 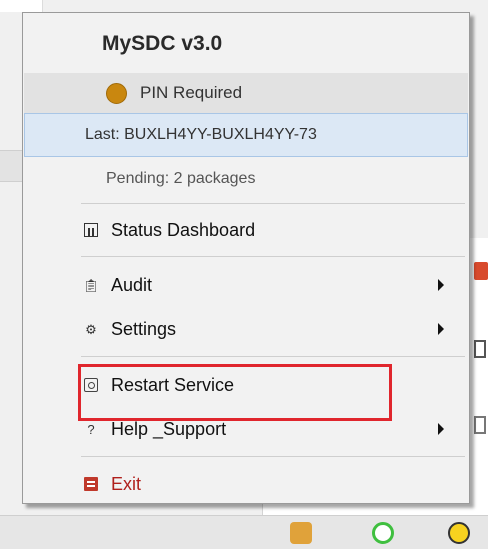 What do you see at coordinates (246, 93) in the screenshot?
I see `pin-status-row: PIN Required` at bounding box center [246, 93].